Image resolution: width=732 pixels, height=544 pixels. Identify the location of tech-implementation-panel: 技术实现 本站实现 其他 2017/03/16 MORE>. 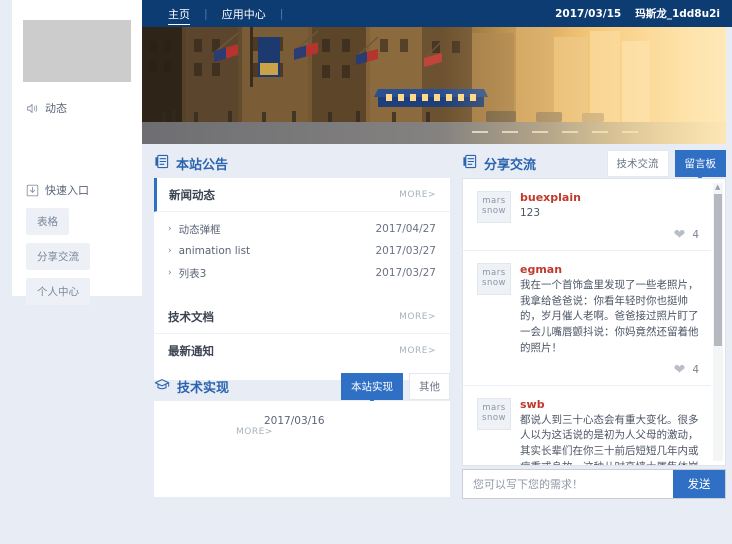
(302, 434).